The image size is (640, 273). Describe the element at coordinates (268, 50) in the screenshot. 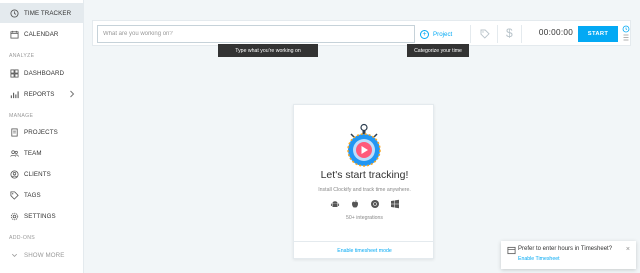

I see `description-tooltip: Type what you're working on` at that location.